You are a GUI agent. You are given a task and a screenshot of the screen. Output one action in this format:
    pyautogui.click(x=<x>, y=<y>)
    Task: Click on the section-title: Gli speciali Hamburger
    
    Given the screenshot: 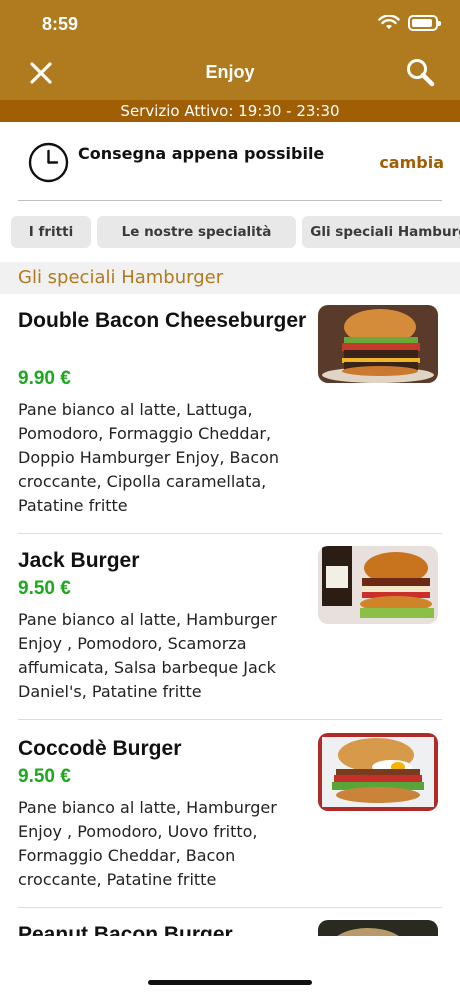 What is the action you would take?
    pyautogui.click(x=230, y=278)
    